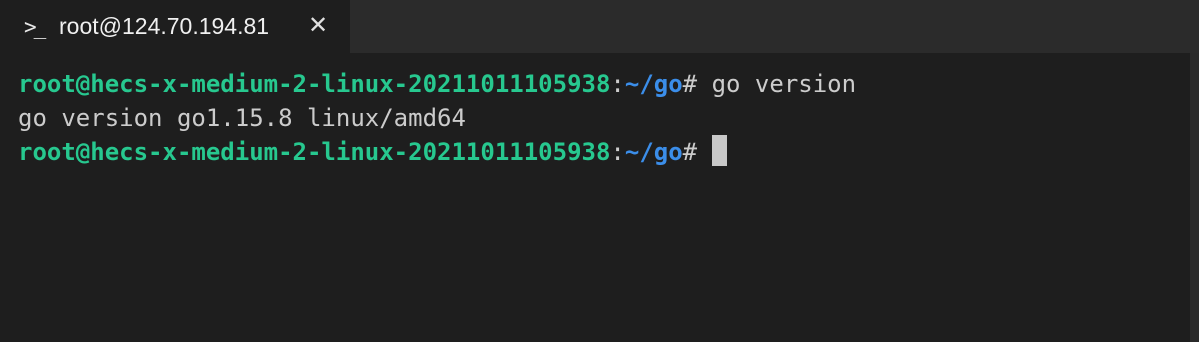 The width and height of the screenshot is (1199, 342). Describe the element at coordinates (719, 150) in the screenshot. I see `terminal-cursor` at that location.